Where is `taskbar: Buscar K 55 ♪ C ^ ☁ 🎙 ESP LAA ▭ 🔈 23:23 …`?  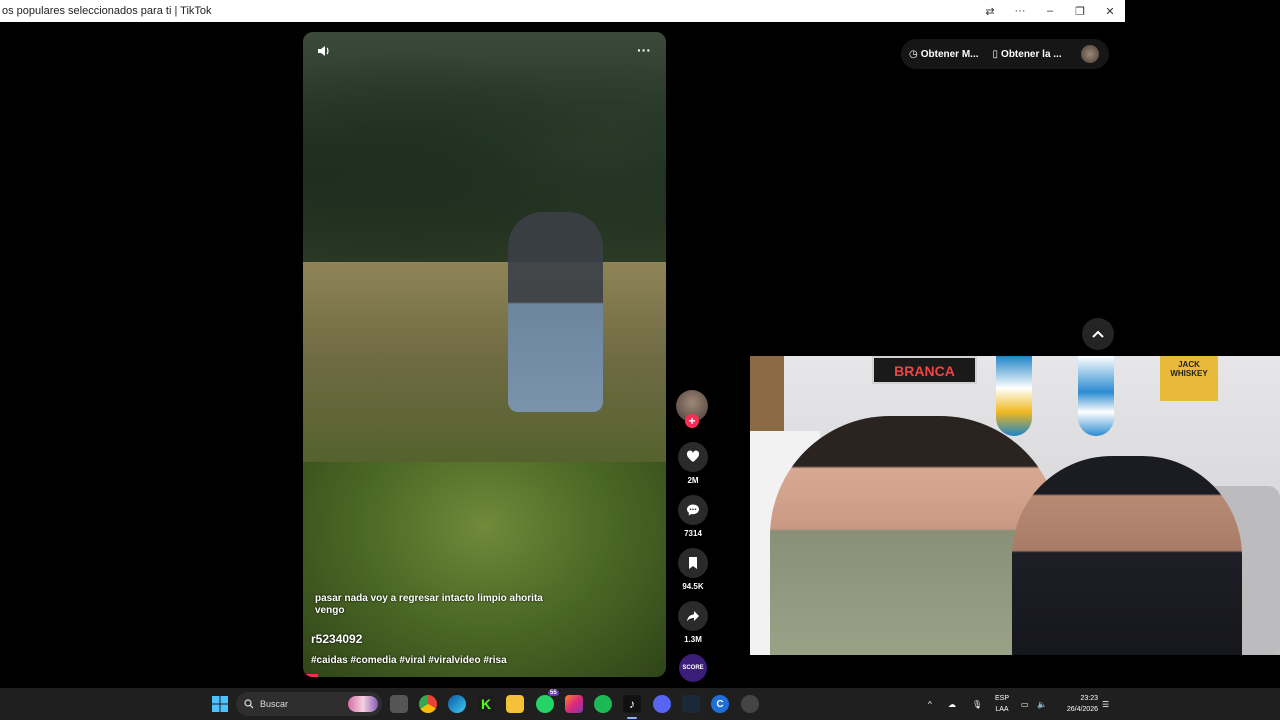
taskbar: Buscar K 55 ♪ C ^ ☁ 🎙 ESP LAA ▭ 🔈 23:23 … is located at coordinates (640, 704).